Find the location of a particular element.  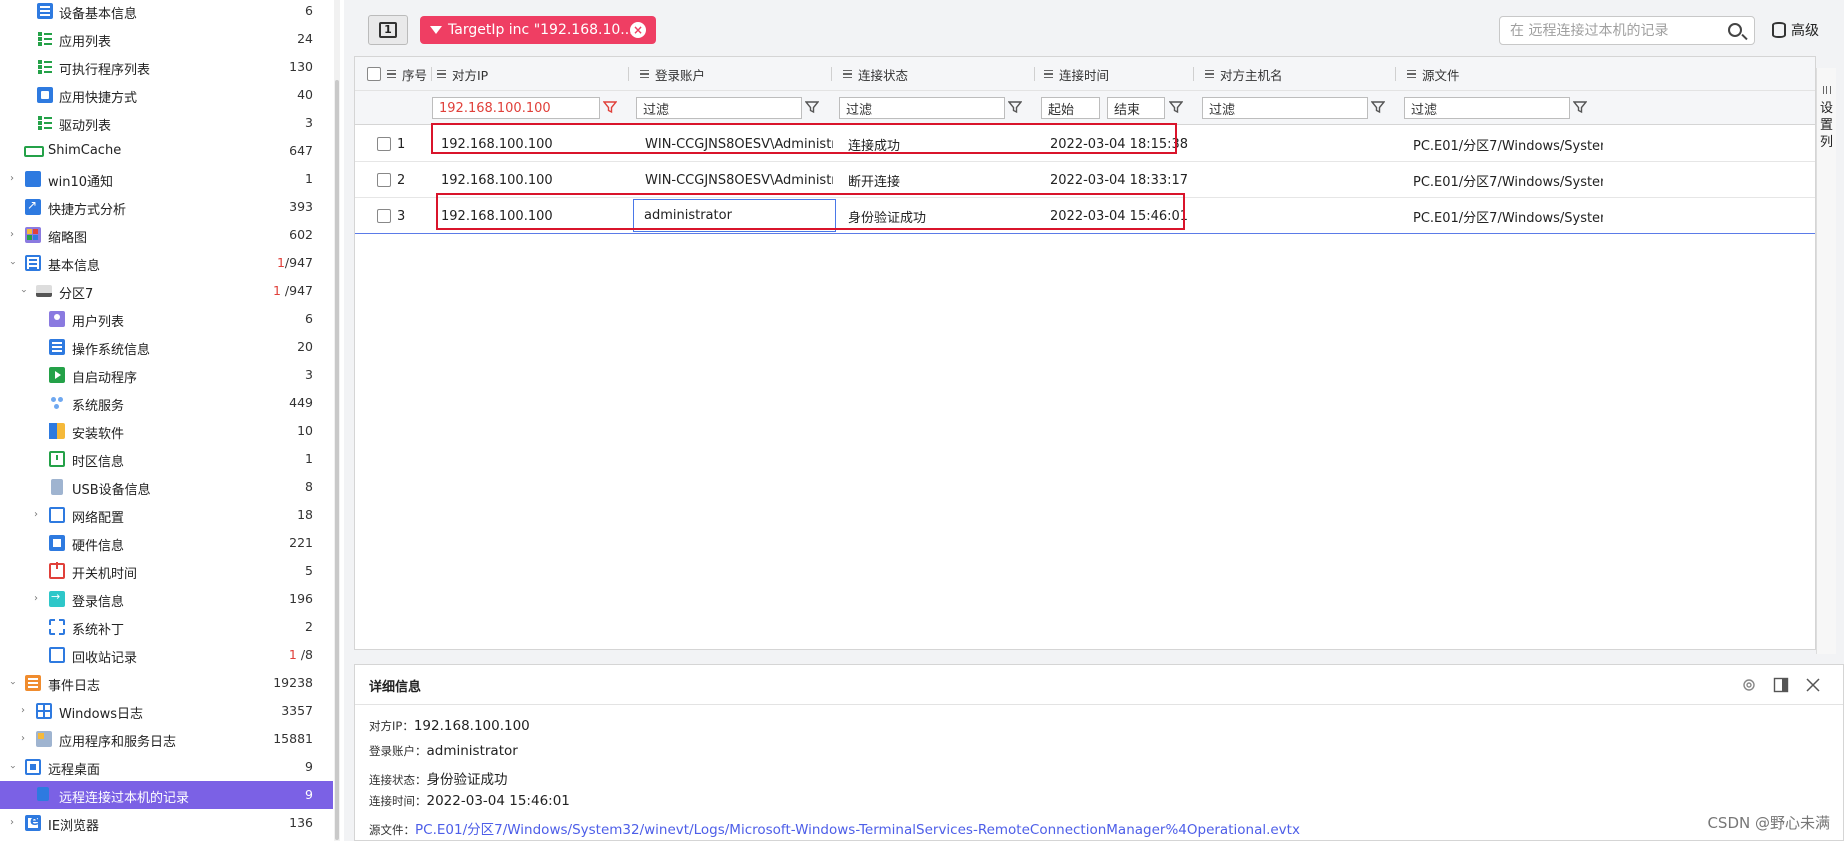

gear-icon is located at coordinates (1749, 685).